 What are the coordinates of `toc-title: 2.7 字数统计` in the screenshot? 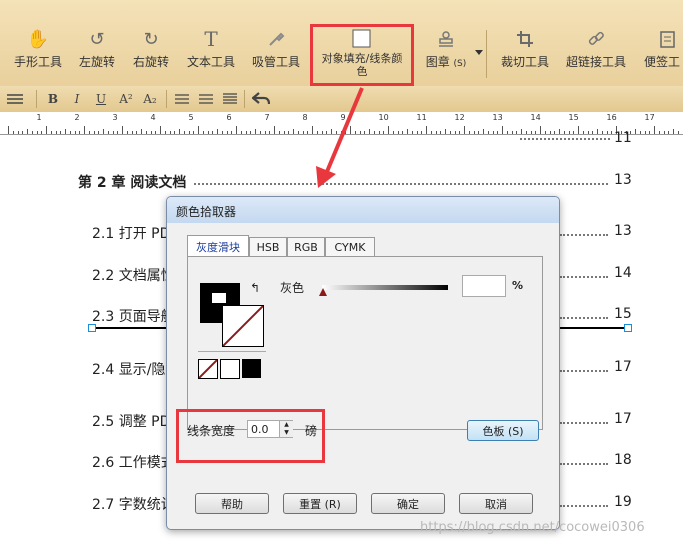 It's located at (133, 505).